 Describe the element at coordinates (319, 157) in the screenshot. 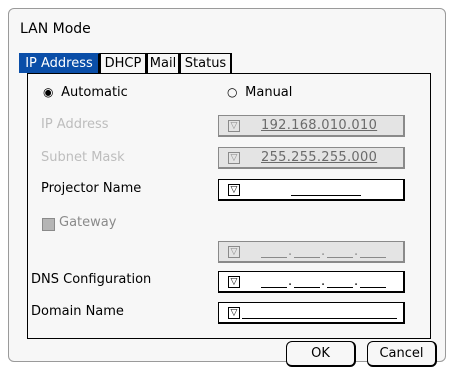

I see `subnet-mask-value: 255.255.255.000` at that location.